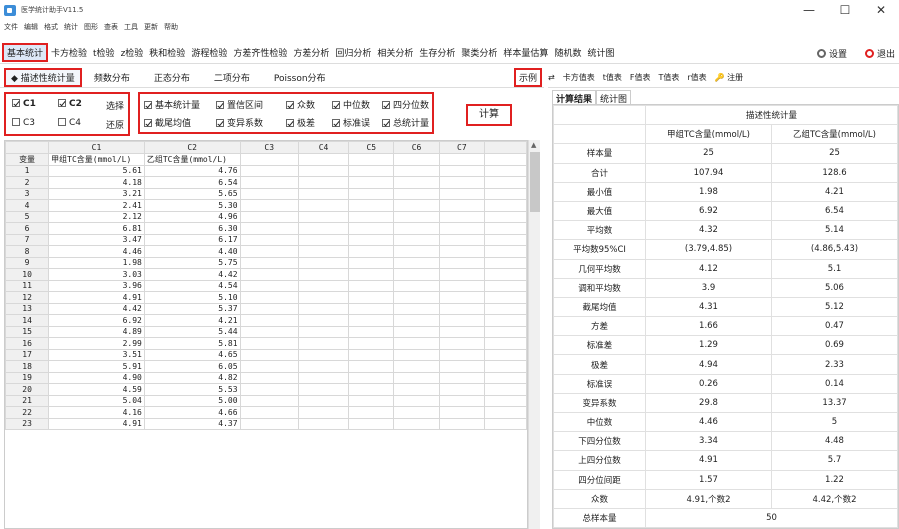 This screenshot has height=529, width=899. Describe the element at coordinates (96, 412) in the screenshot. I see `grid-cell: 4.16` at that location.